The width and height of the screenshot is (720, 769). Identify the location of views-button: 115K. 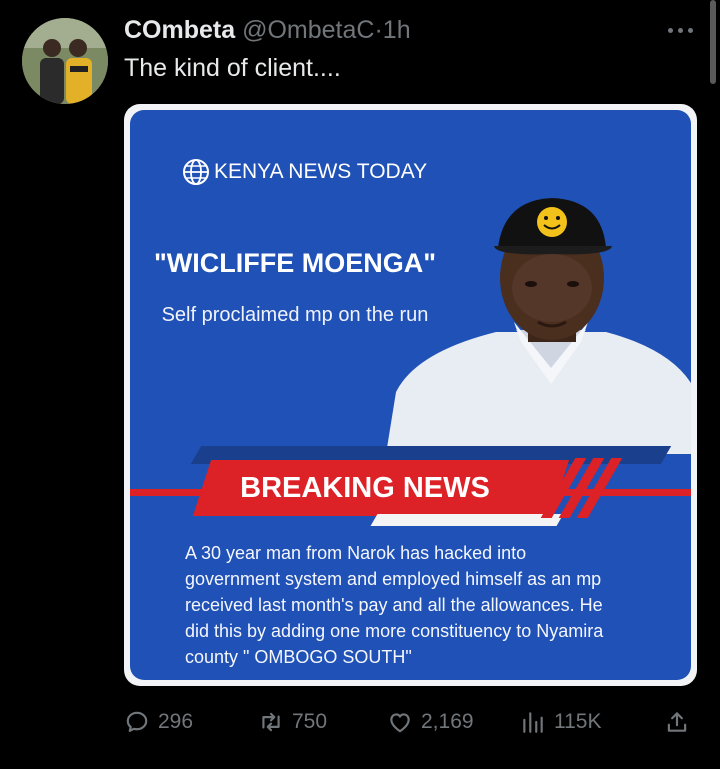
(561, 722).